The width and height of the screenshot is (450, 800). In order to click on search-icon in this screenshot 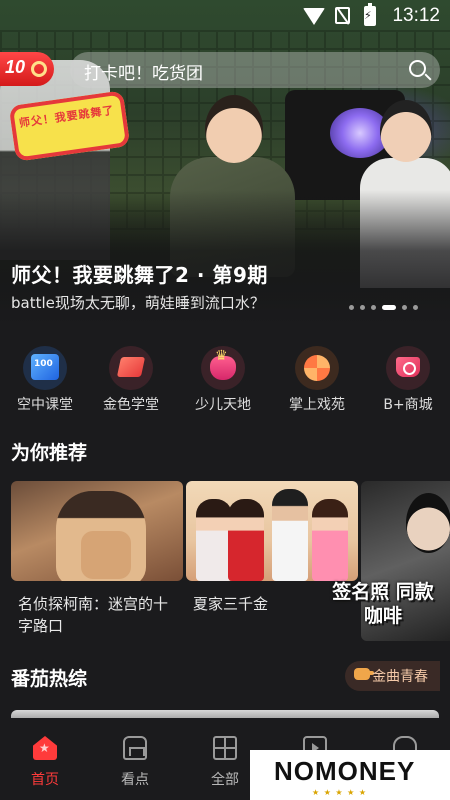, I will do `click(417, 68)`.